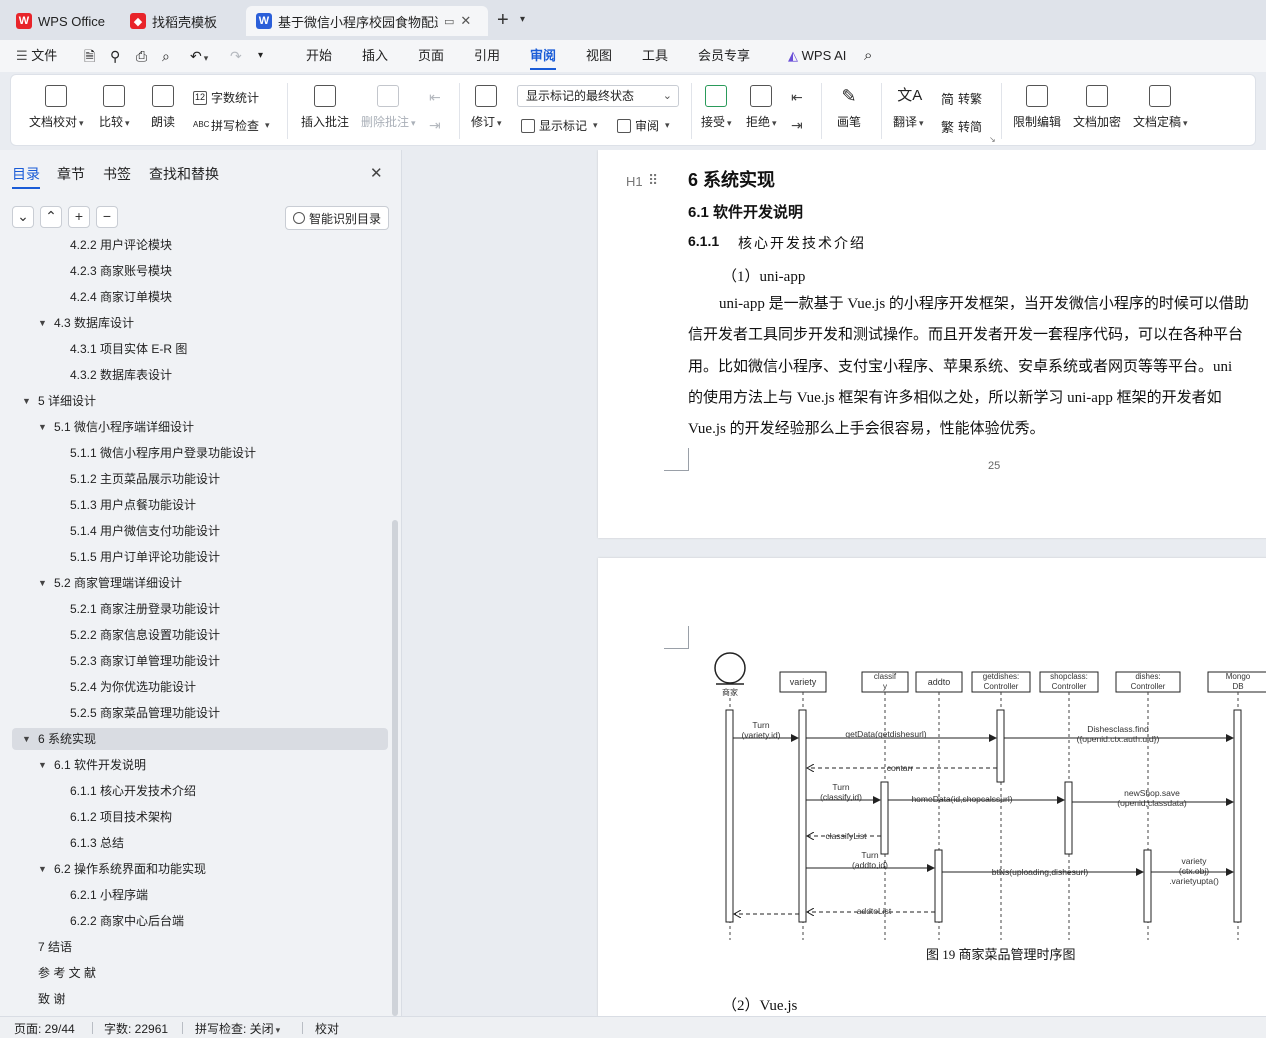 This screenshot has height=1038, width=1266. What do you see at coordinates (435, 125) in the screenshot?
I see `next-comment-icon: ⇥` at bounding box center [435, 125].